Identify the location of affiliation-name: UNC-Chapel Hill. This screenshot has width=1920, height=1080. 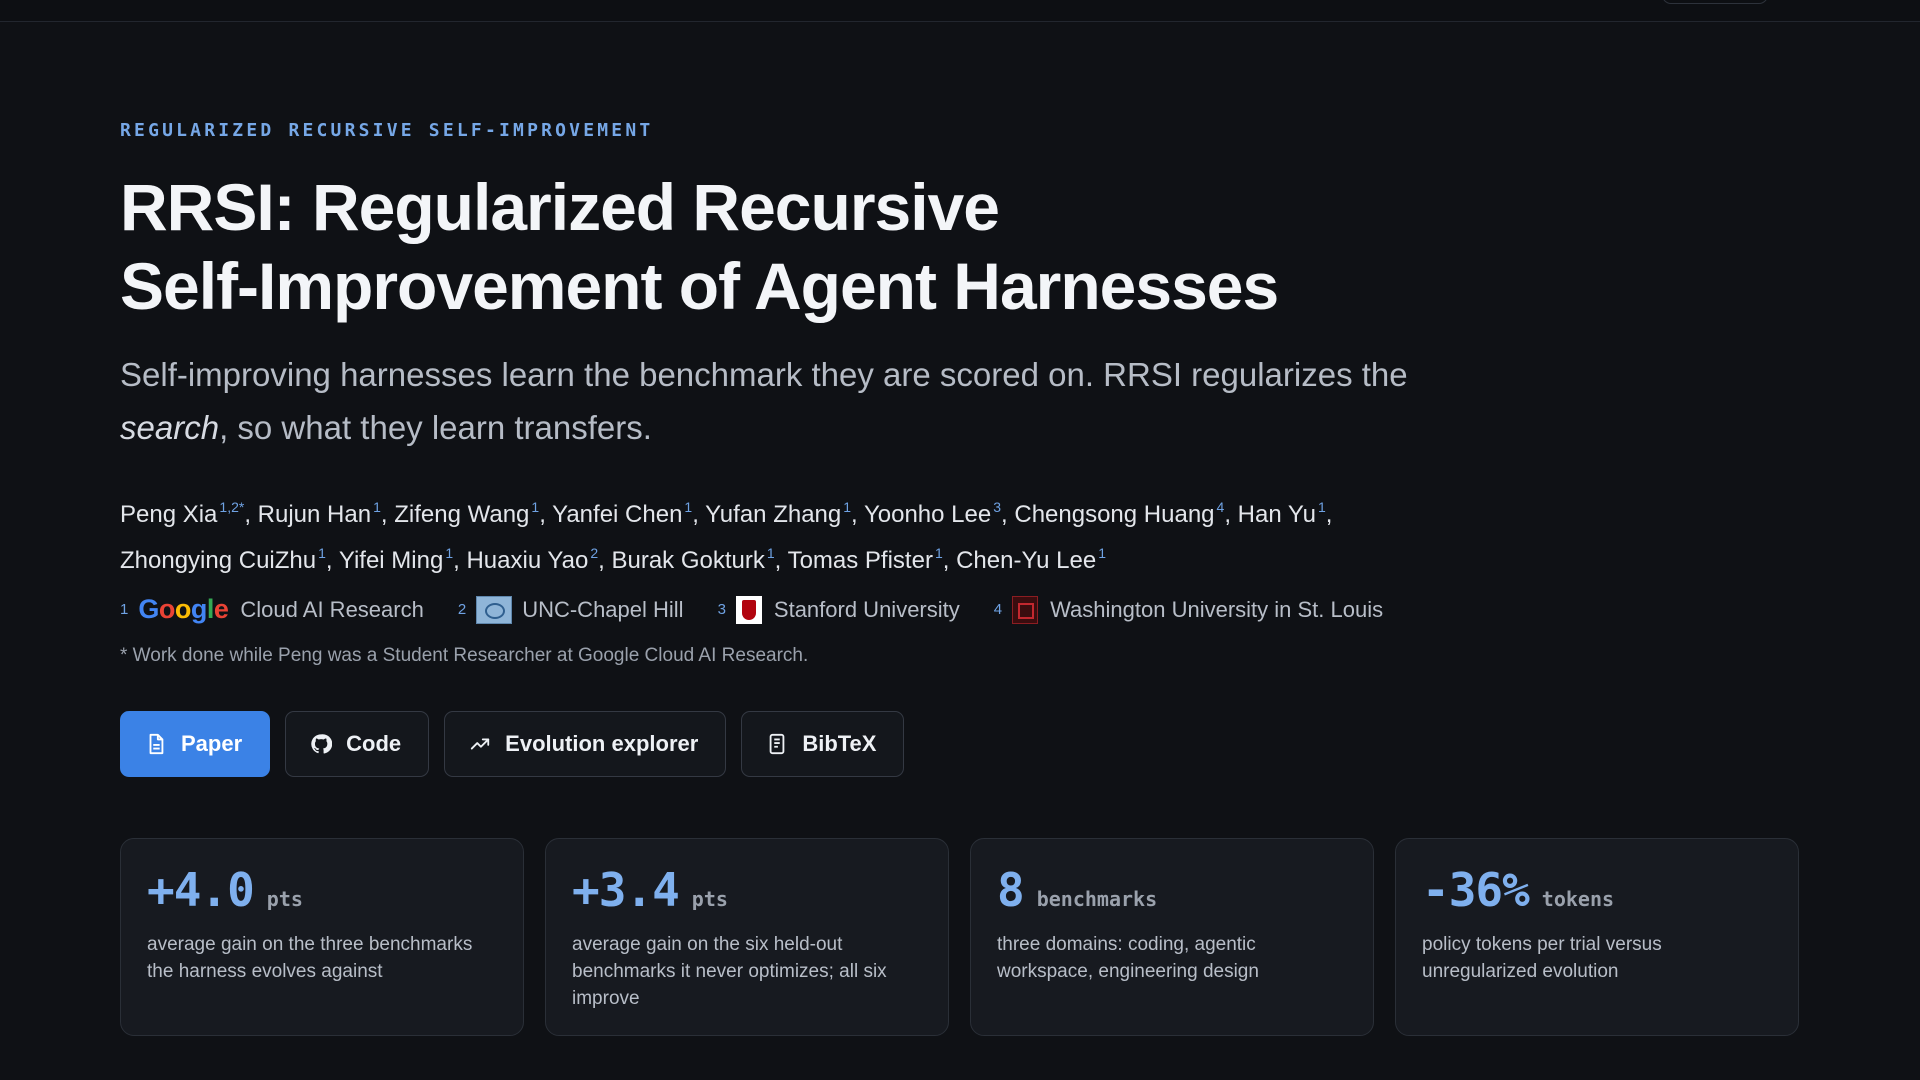
(603, 609).